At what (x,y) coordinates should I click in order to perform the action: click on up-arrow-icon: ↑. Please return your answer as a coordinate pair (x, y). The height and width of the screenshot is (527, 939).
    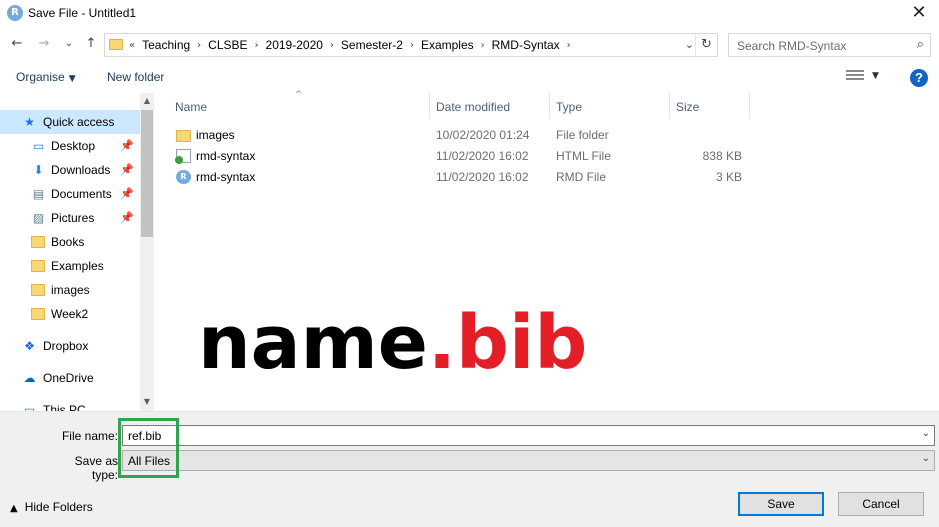
    Looking at the image, I should click on (91, 44).